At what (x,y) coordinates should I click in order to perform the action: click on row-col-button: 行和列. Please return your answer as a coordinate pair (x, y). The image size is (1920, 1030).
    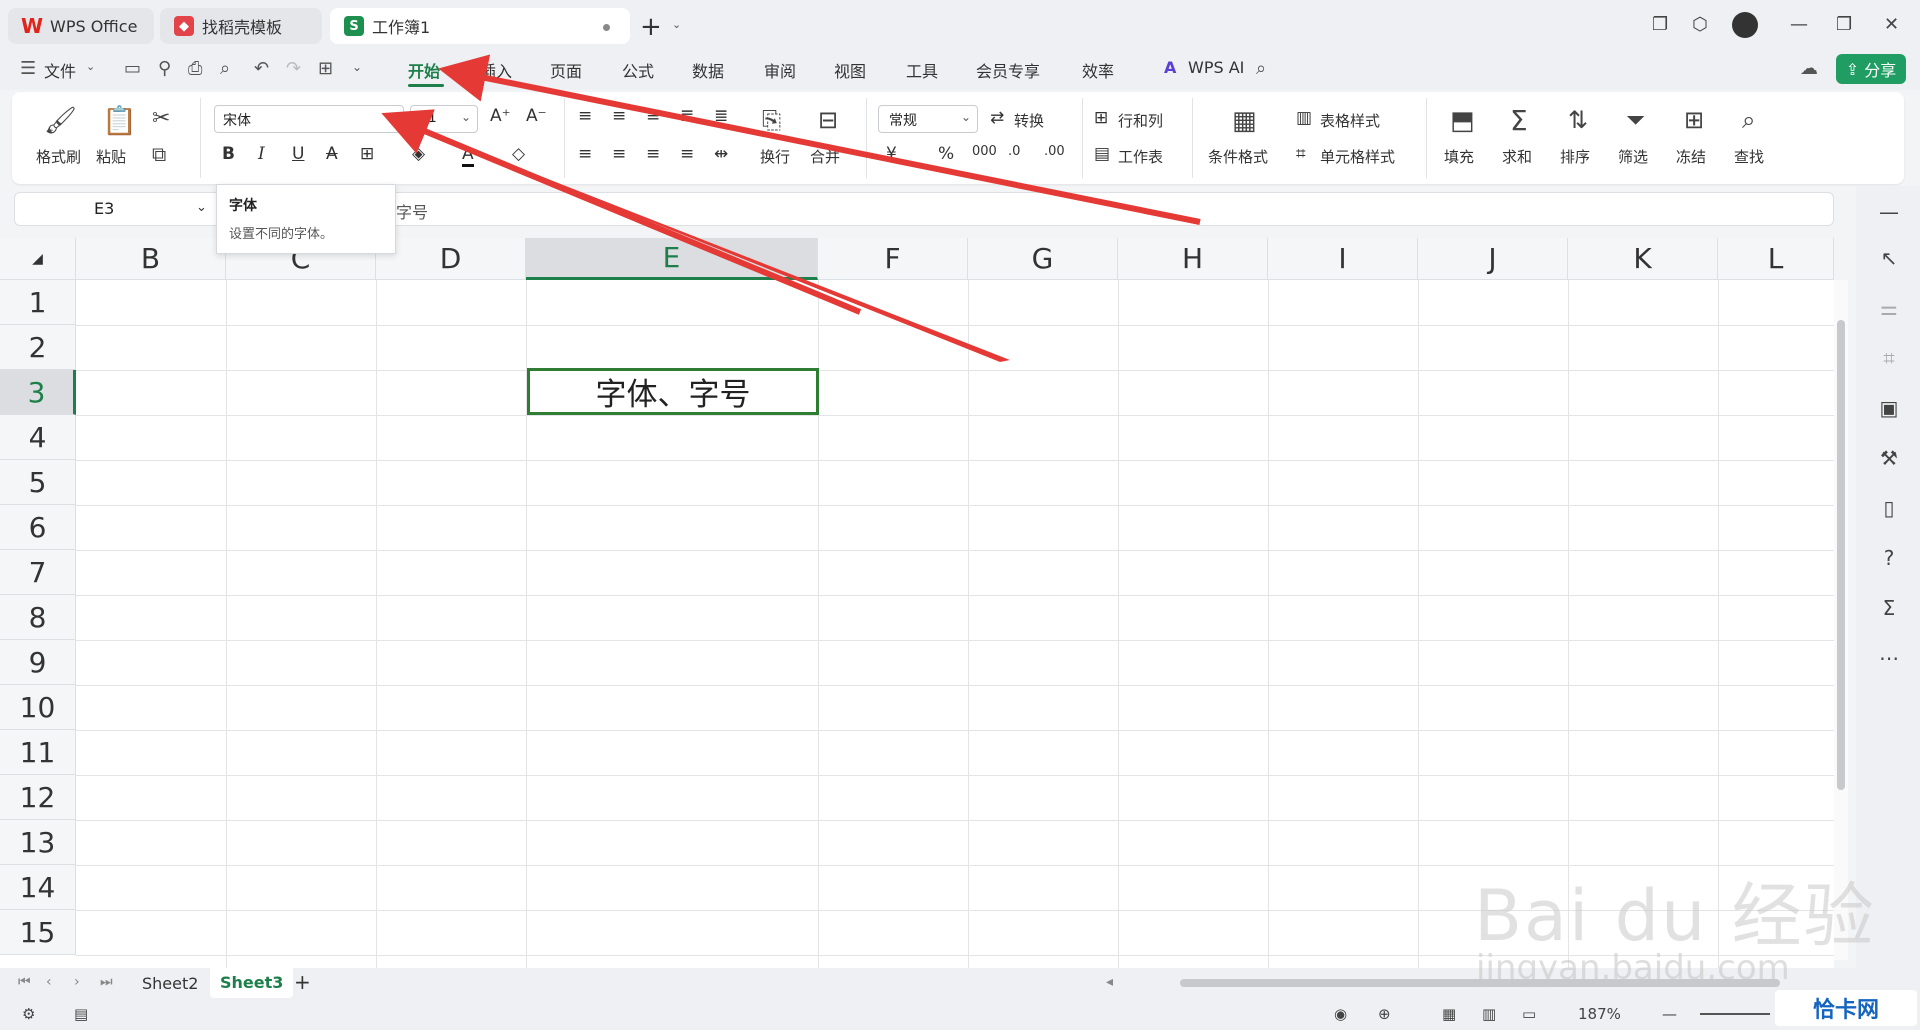
    Looking at the image, I should click on (1140, 120).